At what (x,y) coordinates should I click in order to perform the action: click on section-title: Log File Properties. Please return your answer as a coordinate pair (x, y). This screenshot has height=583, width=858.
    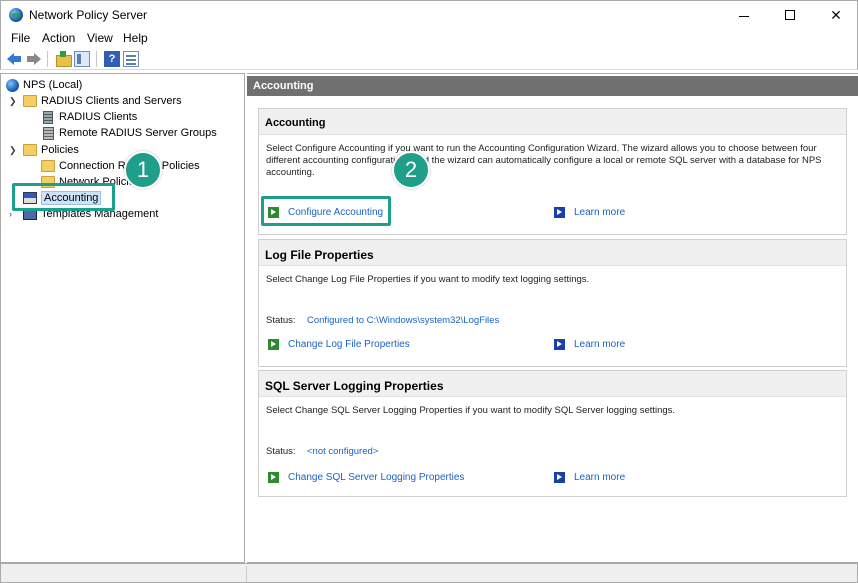
    Looking at the image, I should click on (552, 253).